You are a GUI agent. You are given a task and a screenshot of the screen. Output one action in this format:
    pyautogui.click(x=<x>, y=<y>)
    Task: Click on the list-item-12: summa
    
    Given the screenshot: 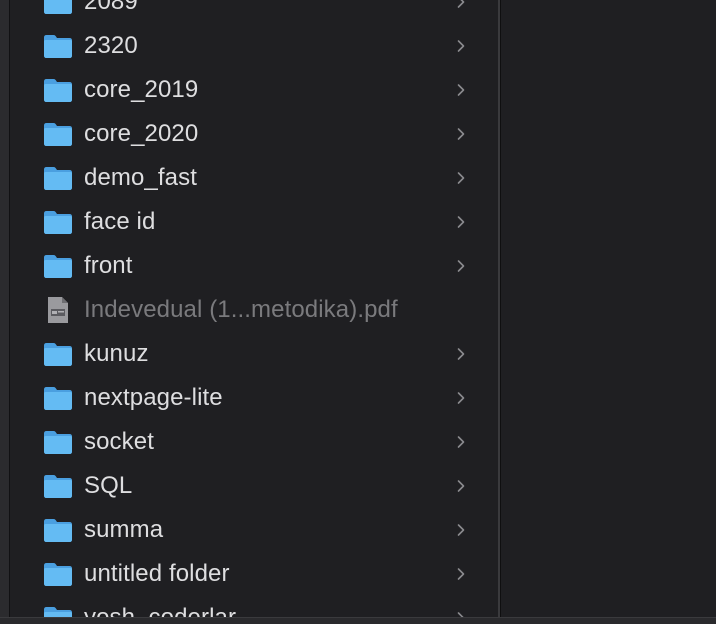 What is the action you would take?
    pyautogui.click(x=254, y=530)
    